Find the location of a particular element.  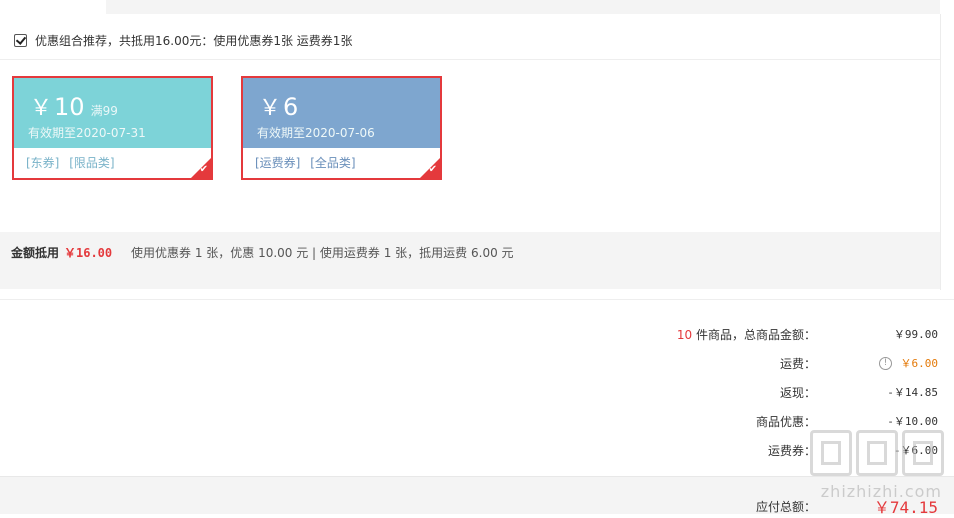

items-count: 10 is located at coordinates (684, 335).